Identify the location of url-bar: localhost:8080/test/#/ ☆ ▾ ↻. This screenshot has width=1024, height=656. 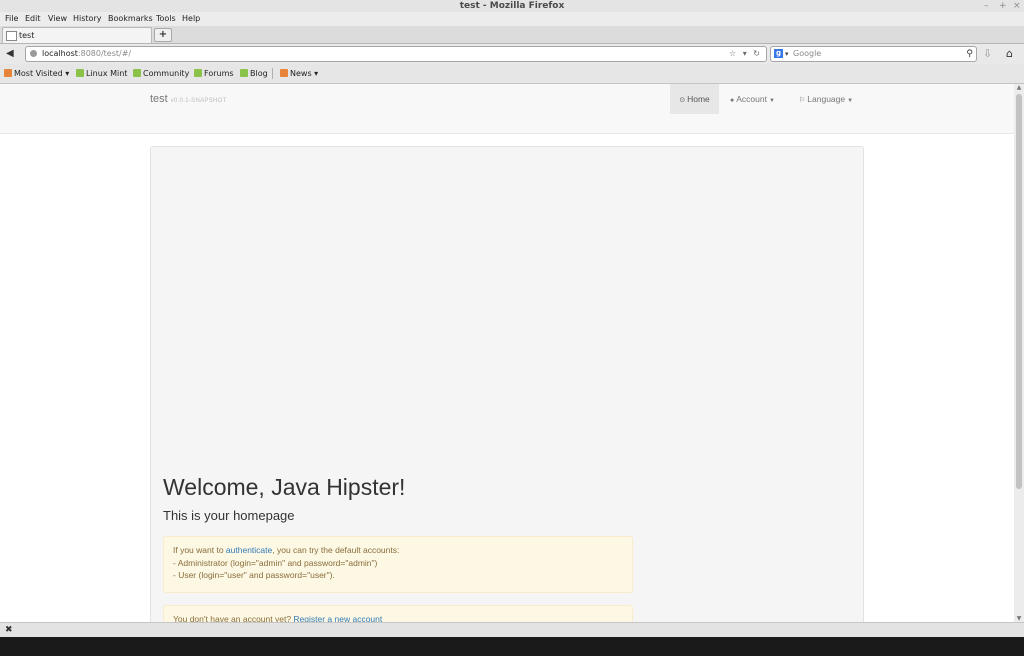
(396, 54).